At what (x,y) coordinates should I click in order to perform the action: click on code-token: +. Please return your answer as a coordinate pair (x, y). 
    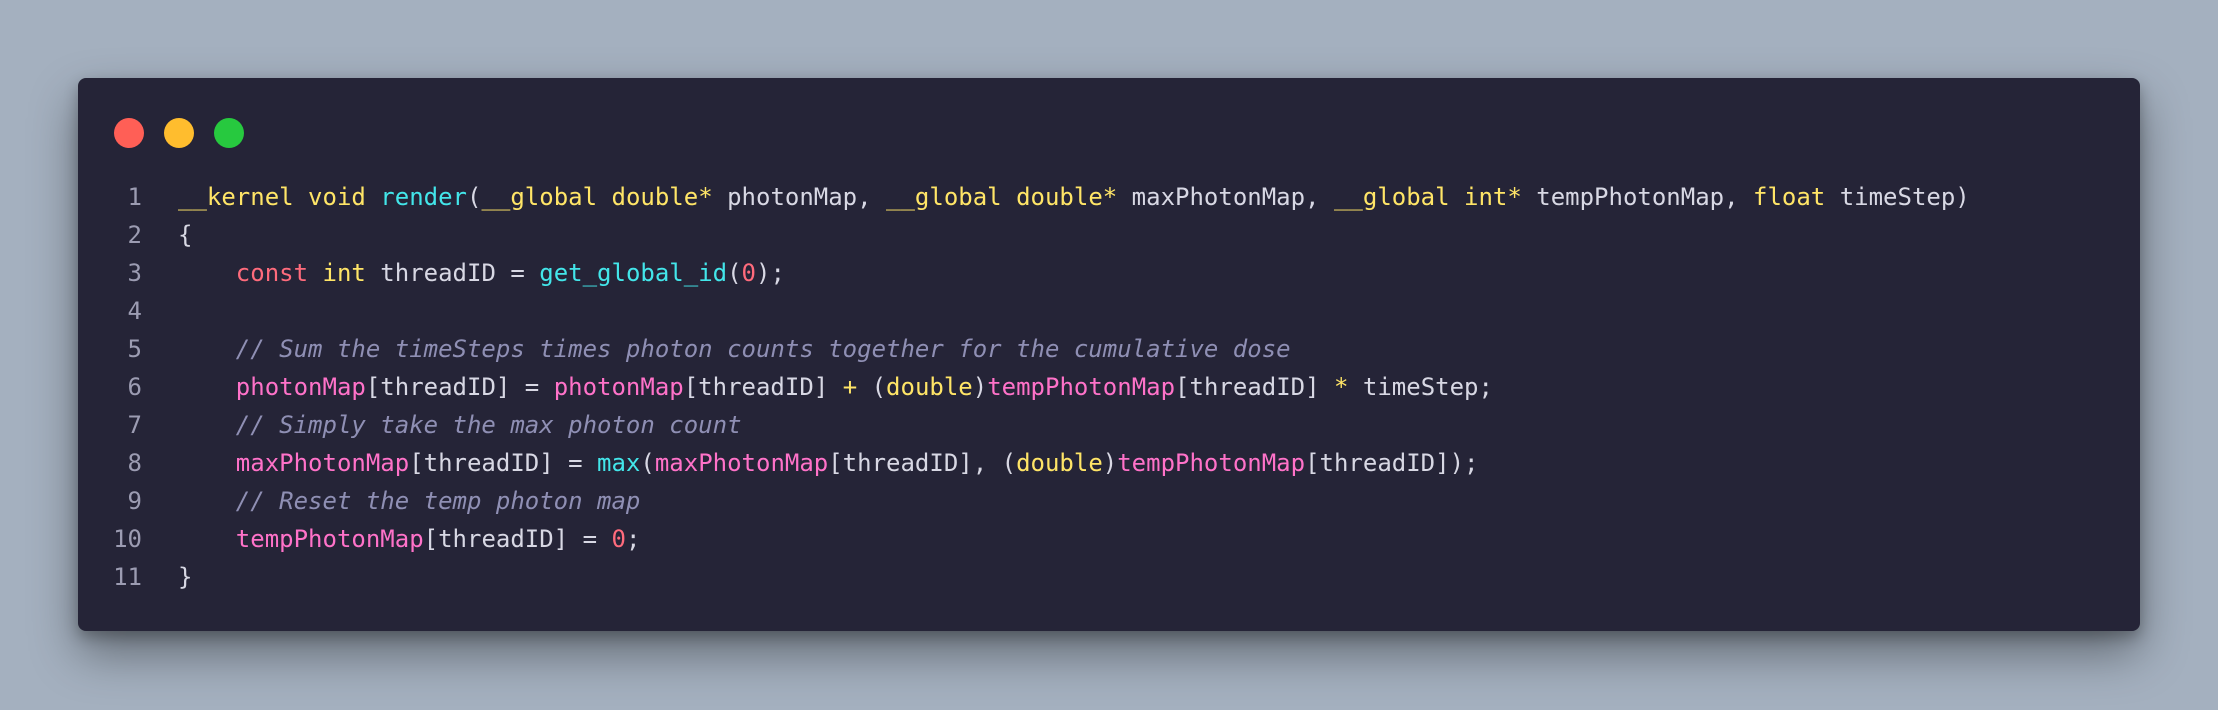
    Looking at the image, I should click on (850, 387).